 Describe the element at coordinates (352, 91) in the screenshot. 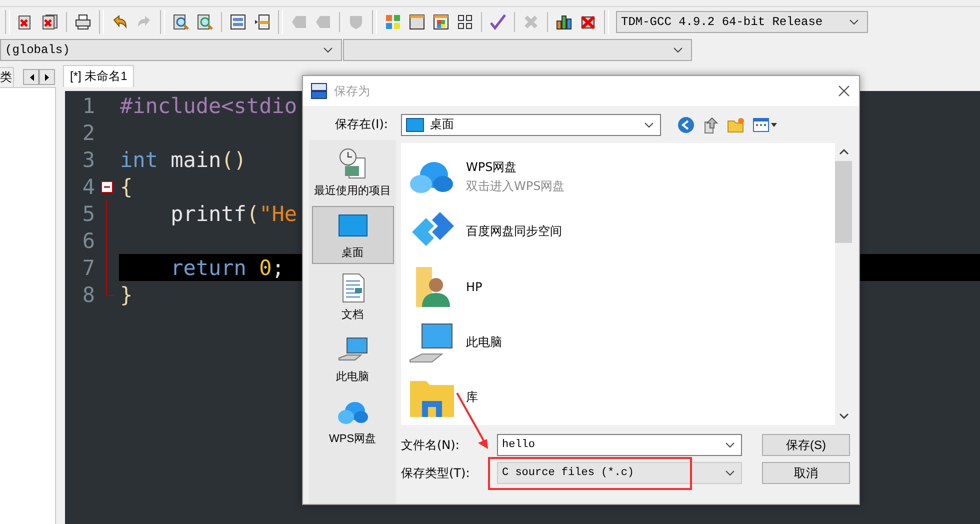

I see `dialog-title: 保存为` at that location.